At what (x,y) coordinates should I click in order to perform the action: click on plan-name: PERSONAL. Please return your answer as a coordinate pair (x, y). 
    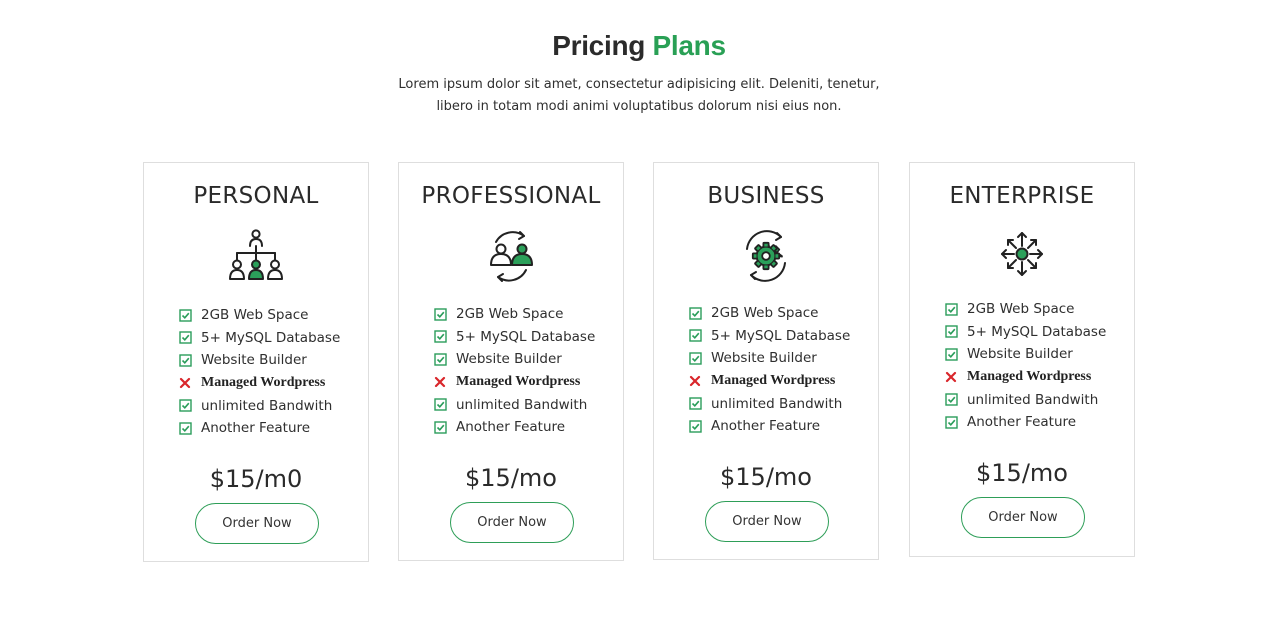
    Looking at the image, I should click on (256, 196).